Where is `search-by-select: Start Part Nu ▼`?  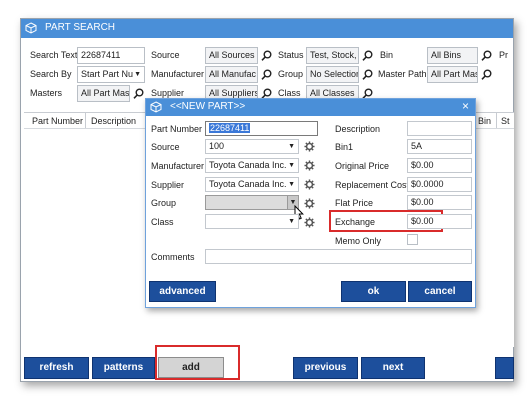
search-by-select: Start Part Nu ▼ is located at coordinates (111, 74).